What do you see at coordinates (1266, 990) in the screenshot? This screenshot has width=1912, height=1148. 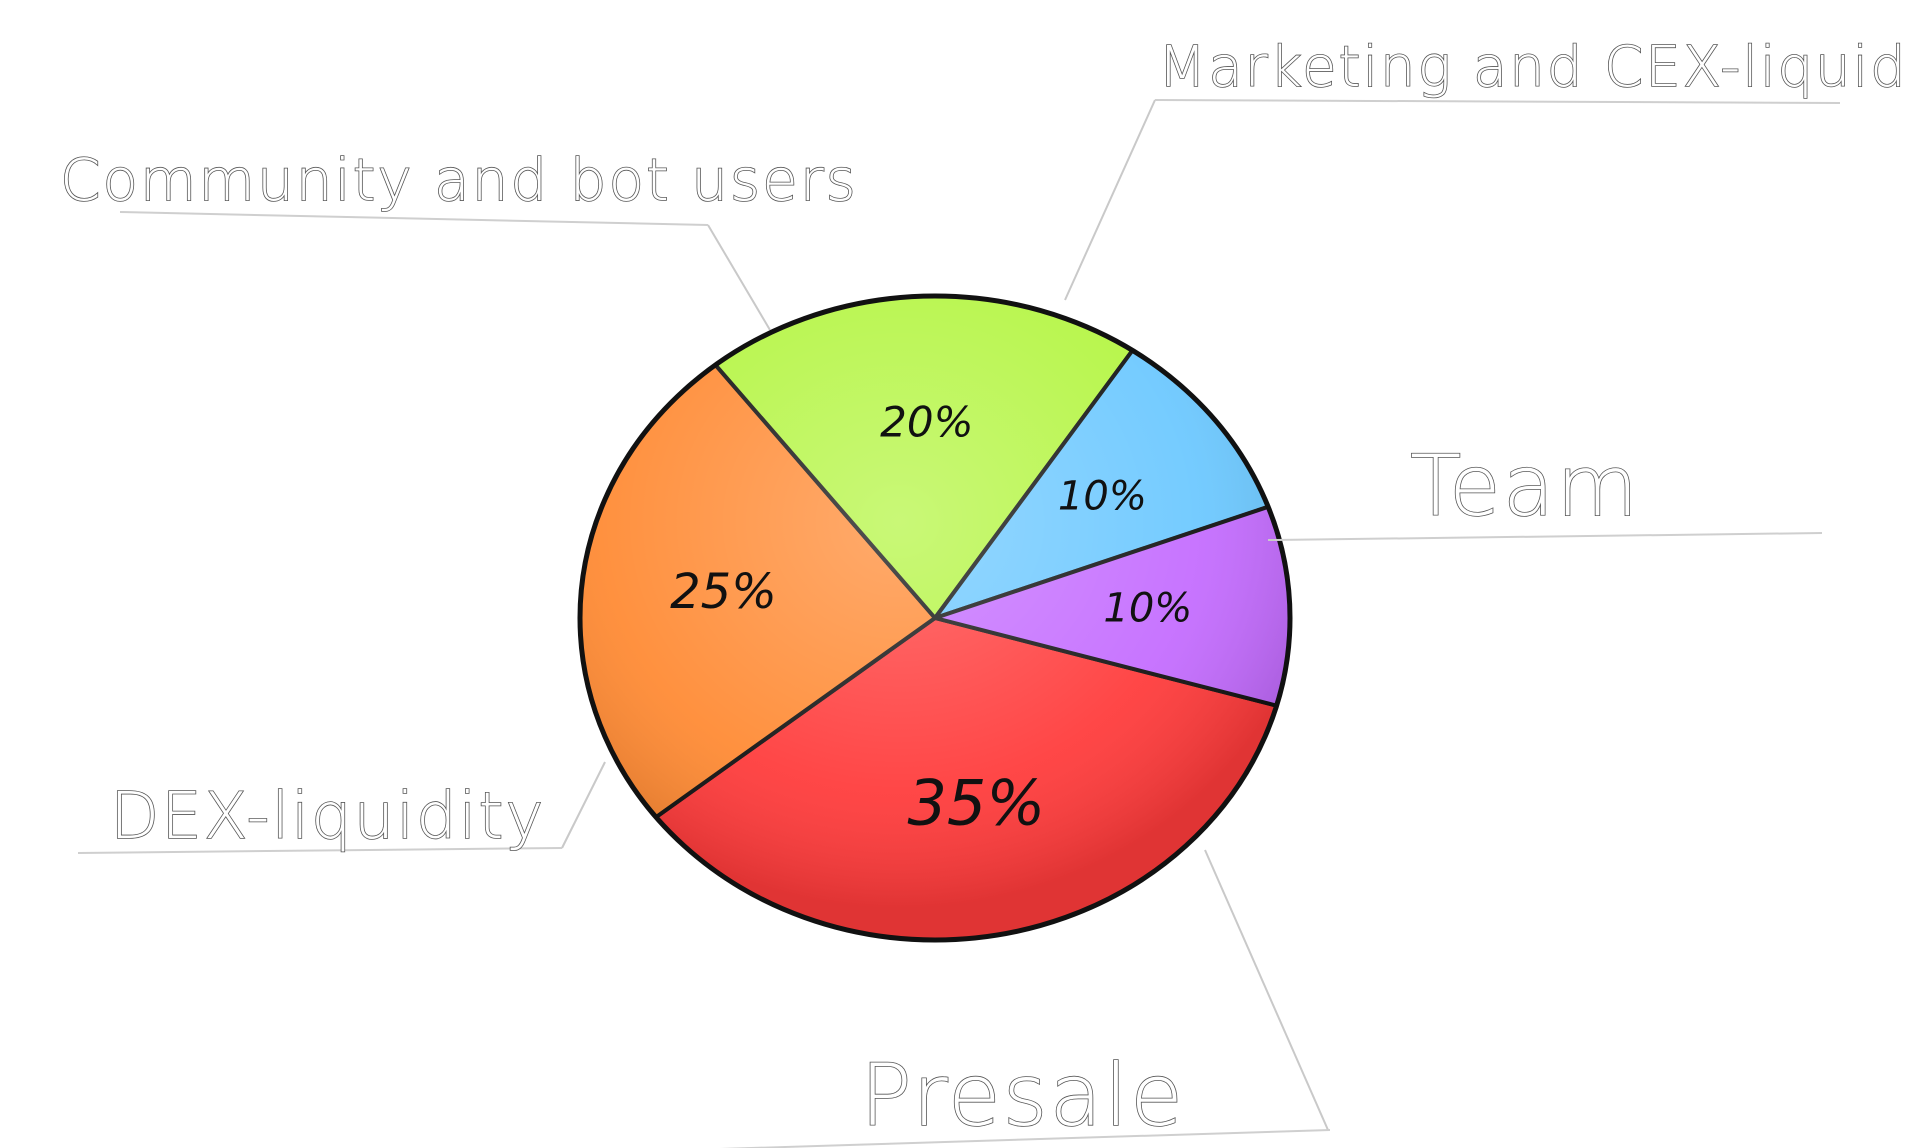 I see `leader-line-presale` at bounding box center [1266, 990].